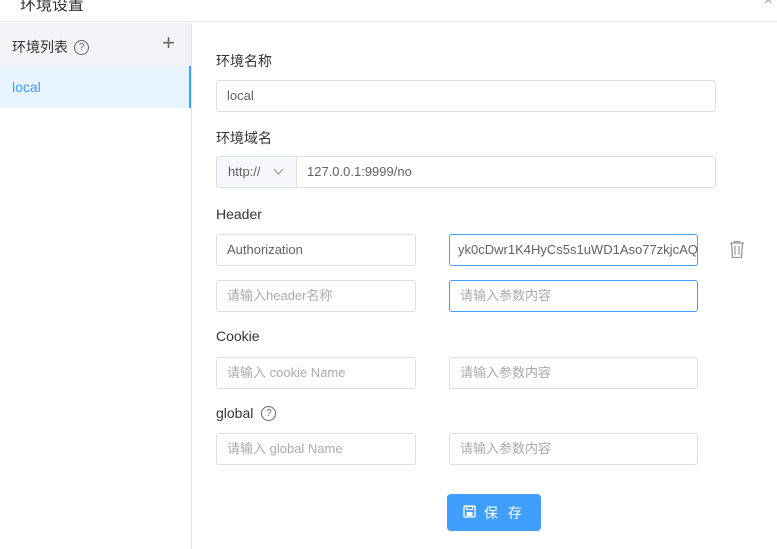  What do you see at coordinates (573, 449) in the screenshot?
I see `global-value-input: 请输入参数内容` at bounding box center [573, 449].